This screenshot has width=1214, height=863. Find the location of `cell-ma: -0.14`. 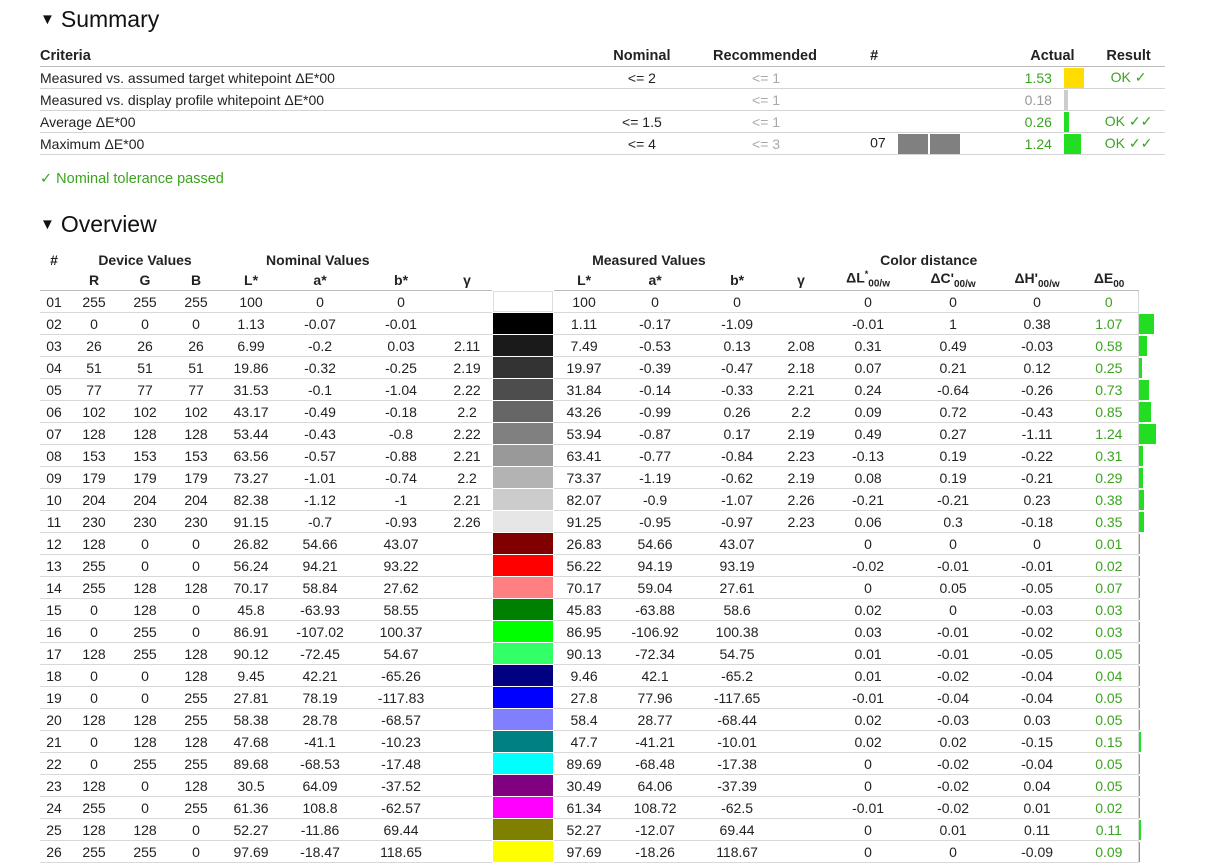

cell-ma: -0.14 is located at coordinates (655, 389).